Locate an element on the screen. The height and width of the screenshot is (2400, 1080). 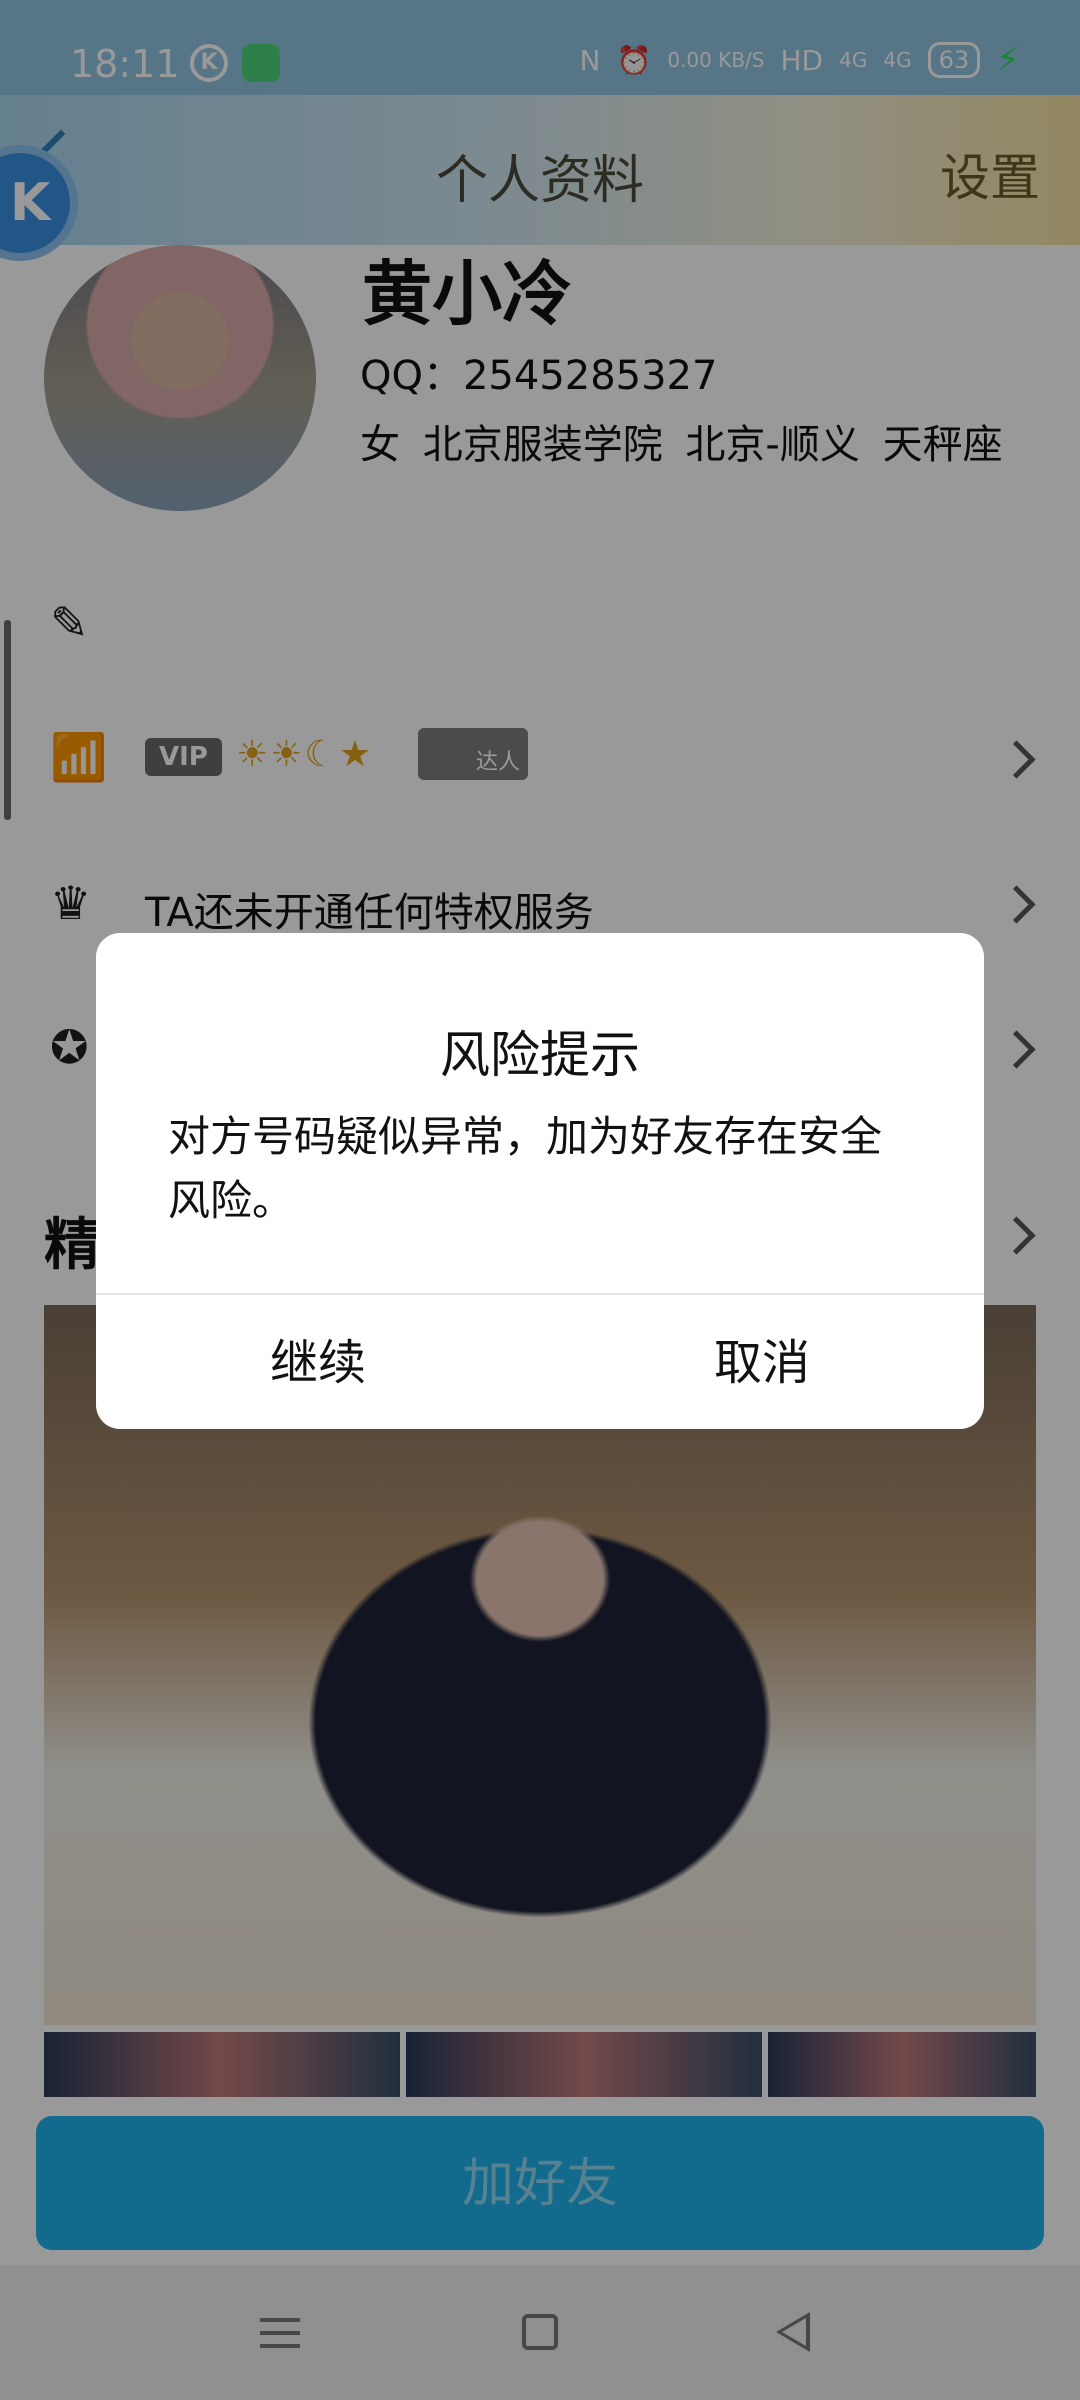
continue-button: 继续 is located at coordinates (318, 1362).